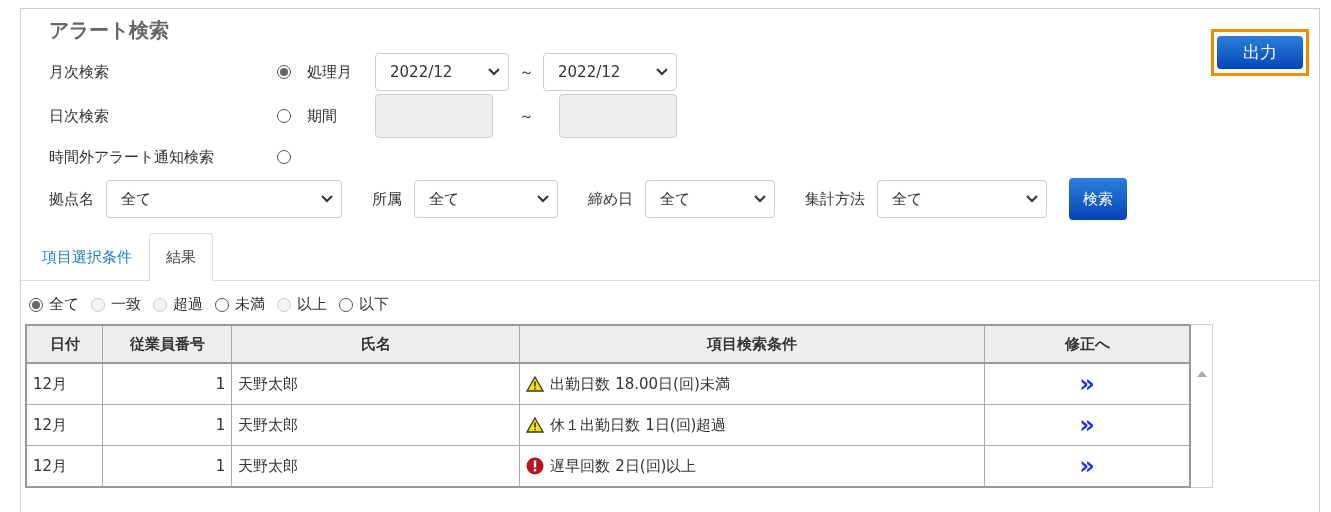 This screenshot has width=1331, height=512. What do you see at coordinates (79, 72) in the screenshot?
I see `mode-label: 月次検索` at bounding box center [79, 72].